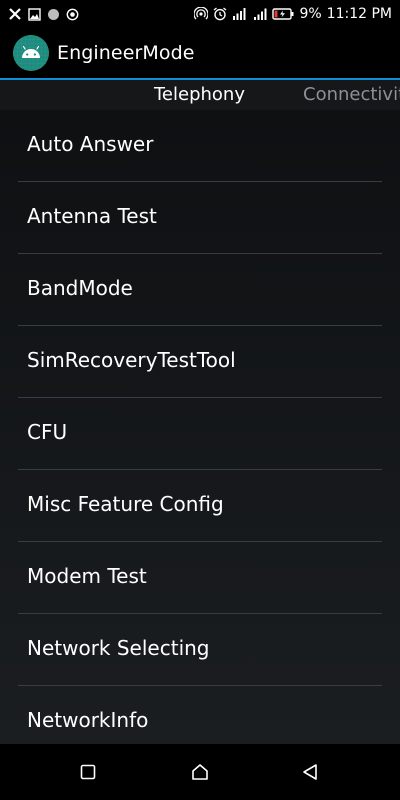 This screenshot has width=400, height=800. I want to click on list-item-sim-recovery-test-tool: SimRecoveryTestTool, so click(200, 362).